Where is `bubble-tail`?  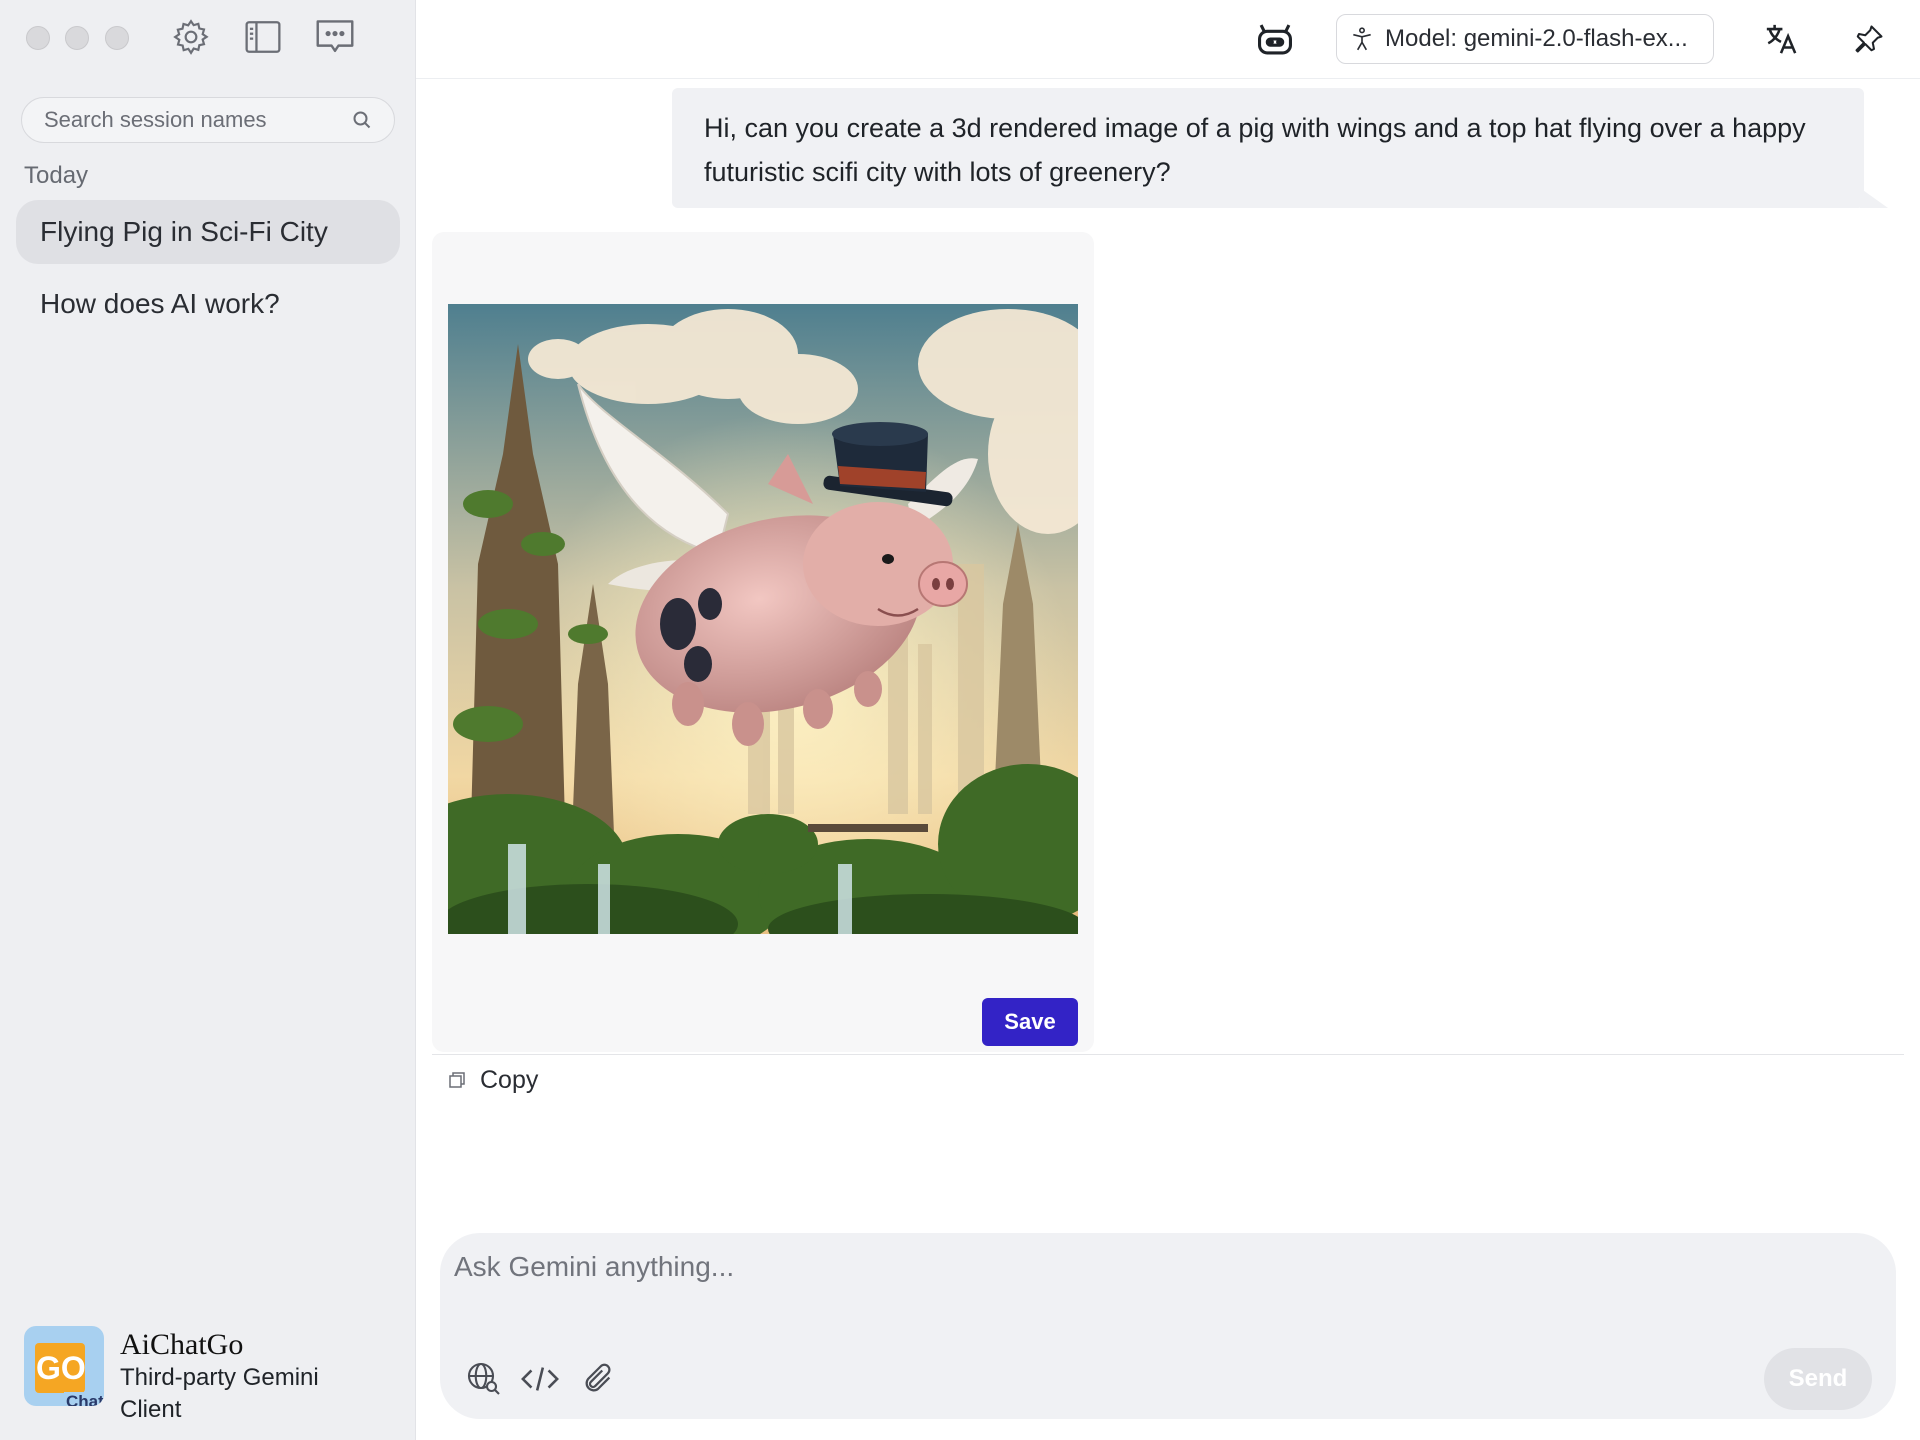 bubble-tail is located at coordinates (1874, 198).